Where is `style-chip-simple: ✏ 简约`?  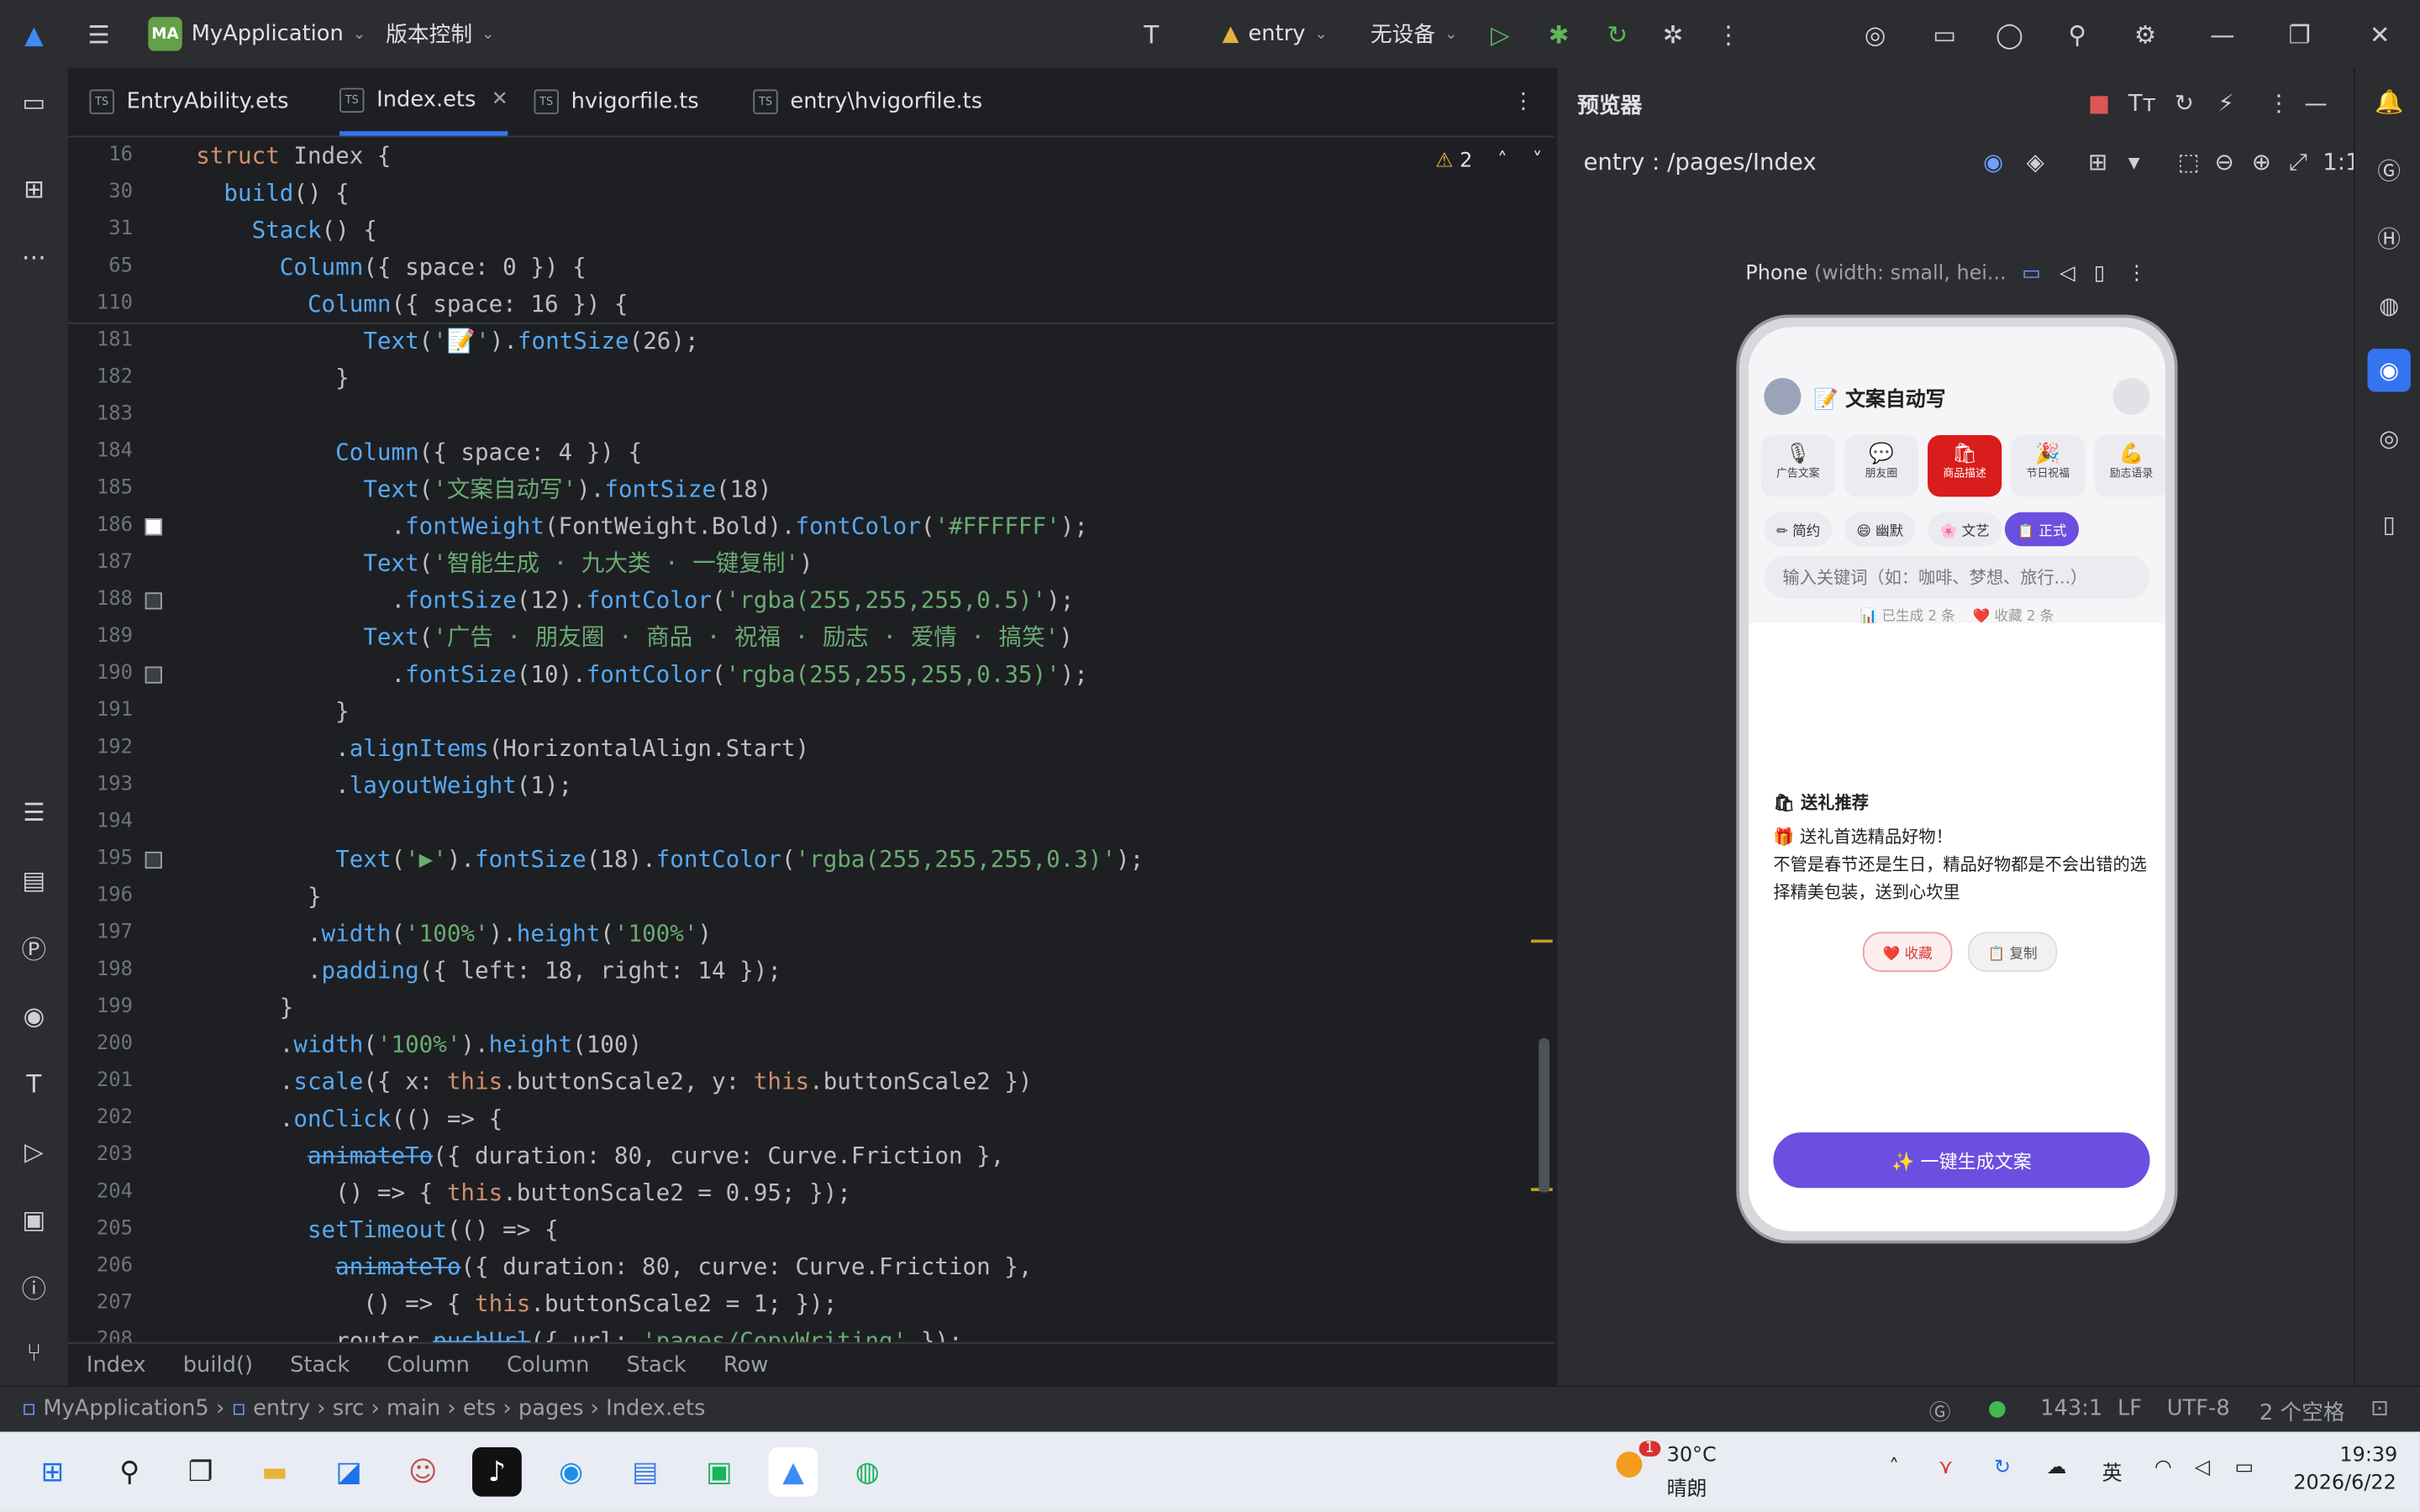
style-chip-simple: ✏ 简约 is located at coordinates (1799, 529).